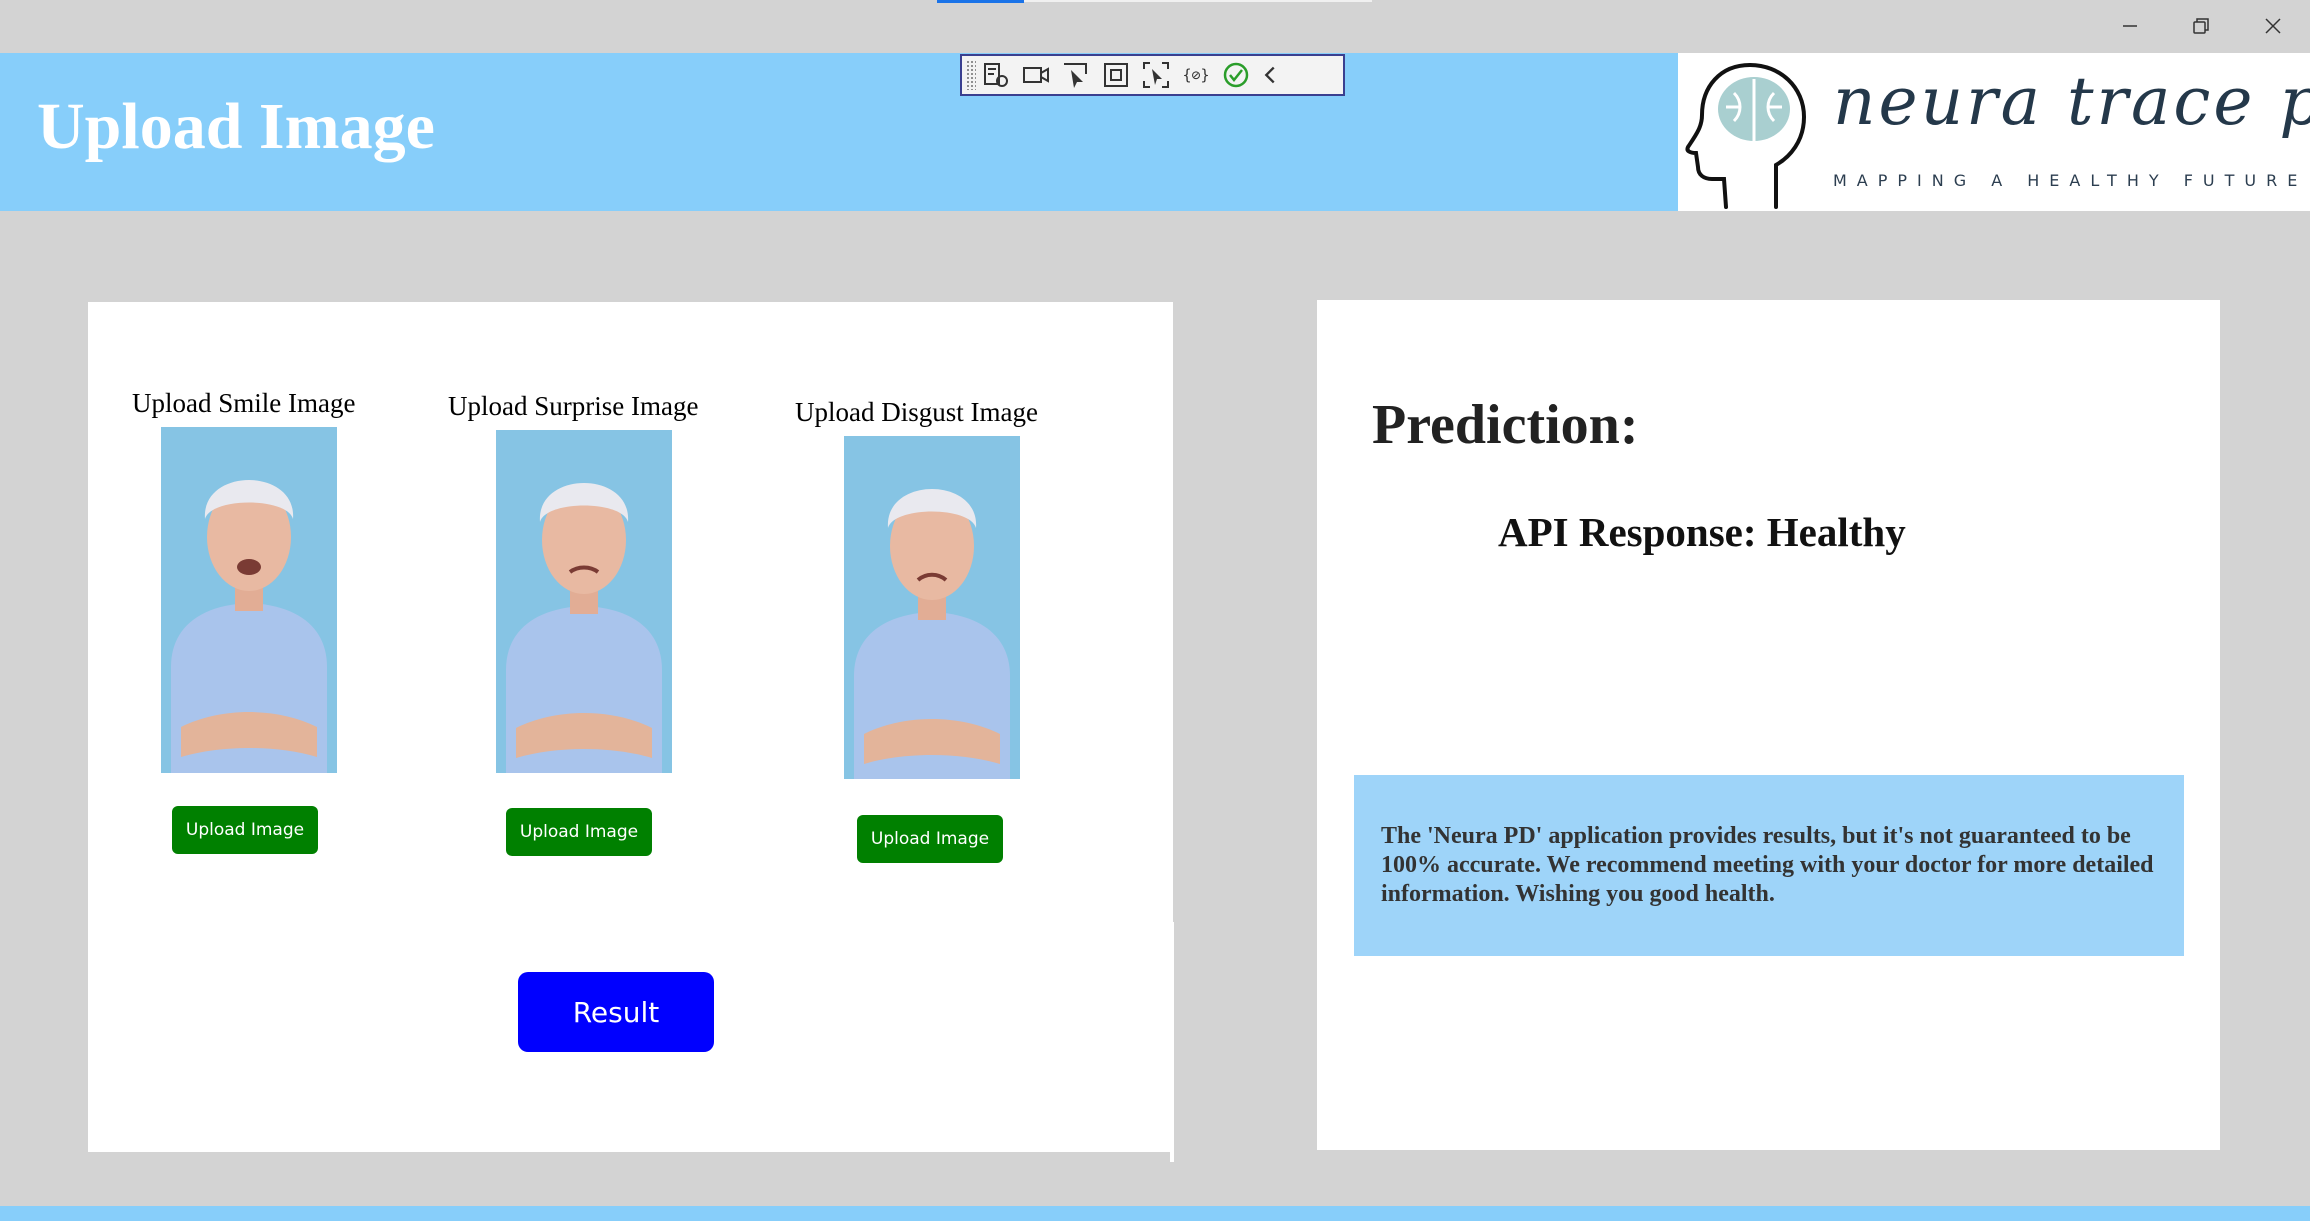 Image resolution: width=2310 pixels, height=1221 pixels. Describe the element at coordinates (244, 403) in the screenshot. I see `smile-upload-label: Upload Smile Image` at that location.